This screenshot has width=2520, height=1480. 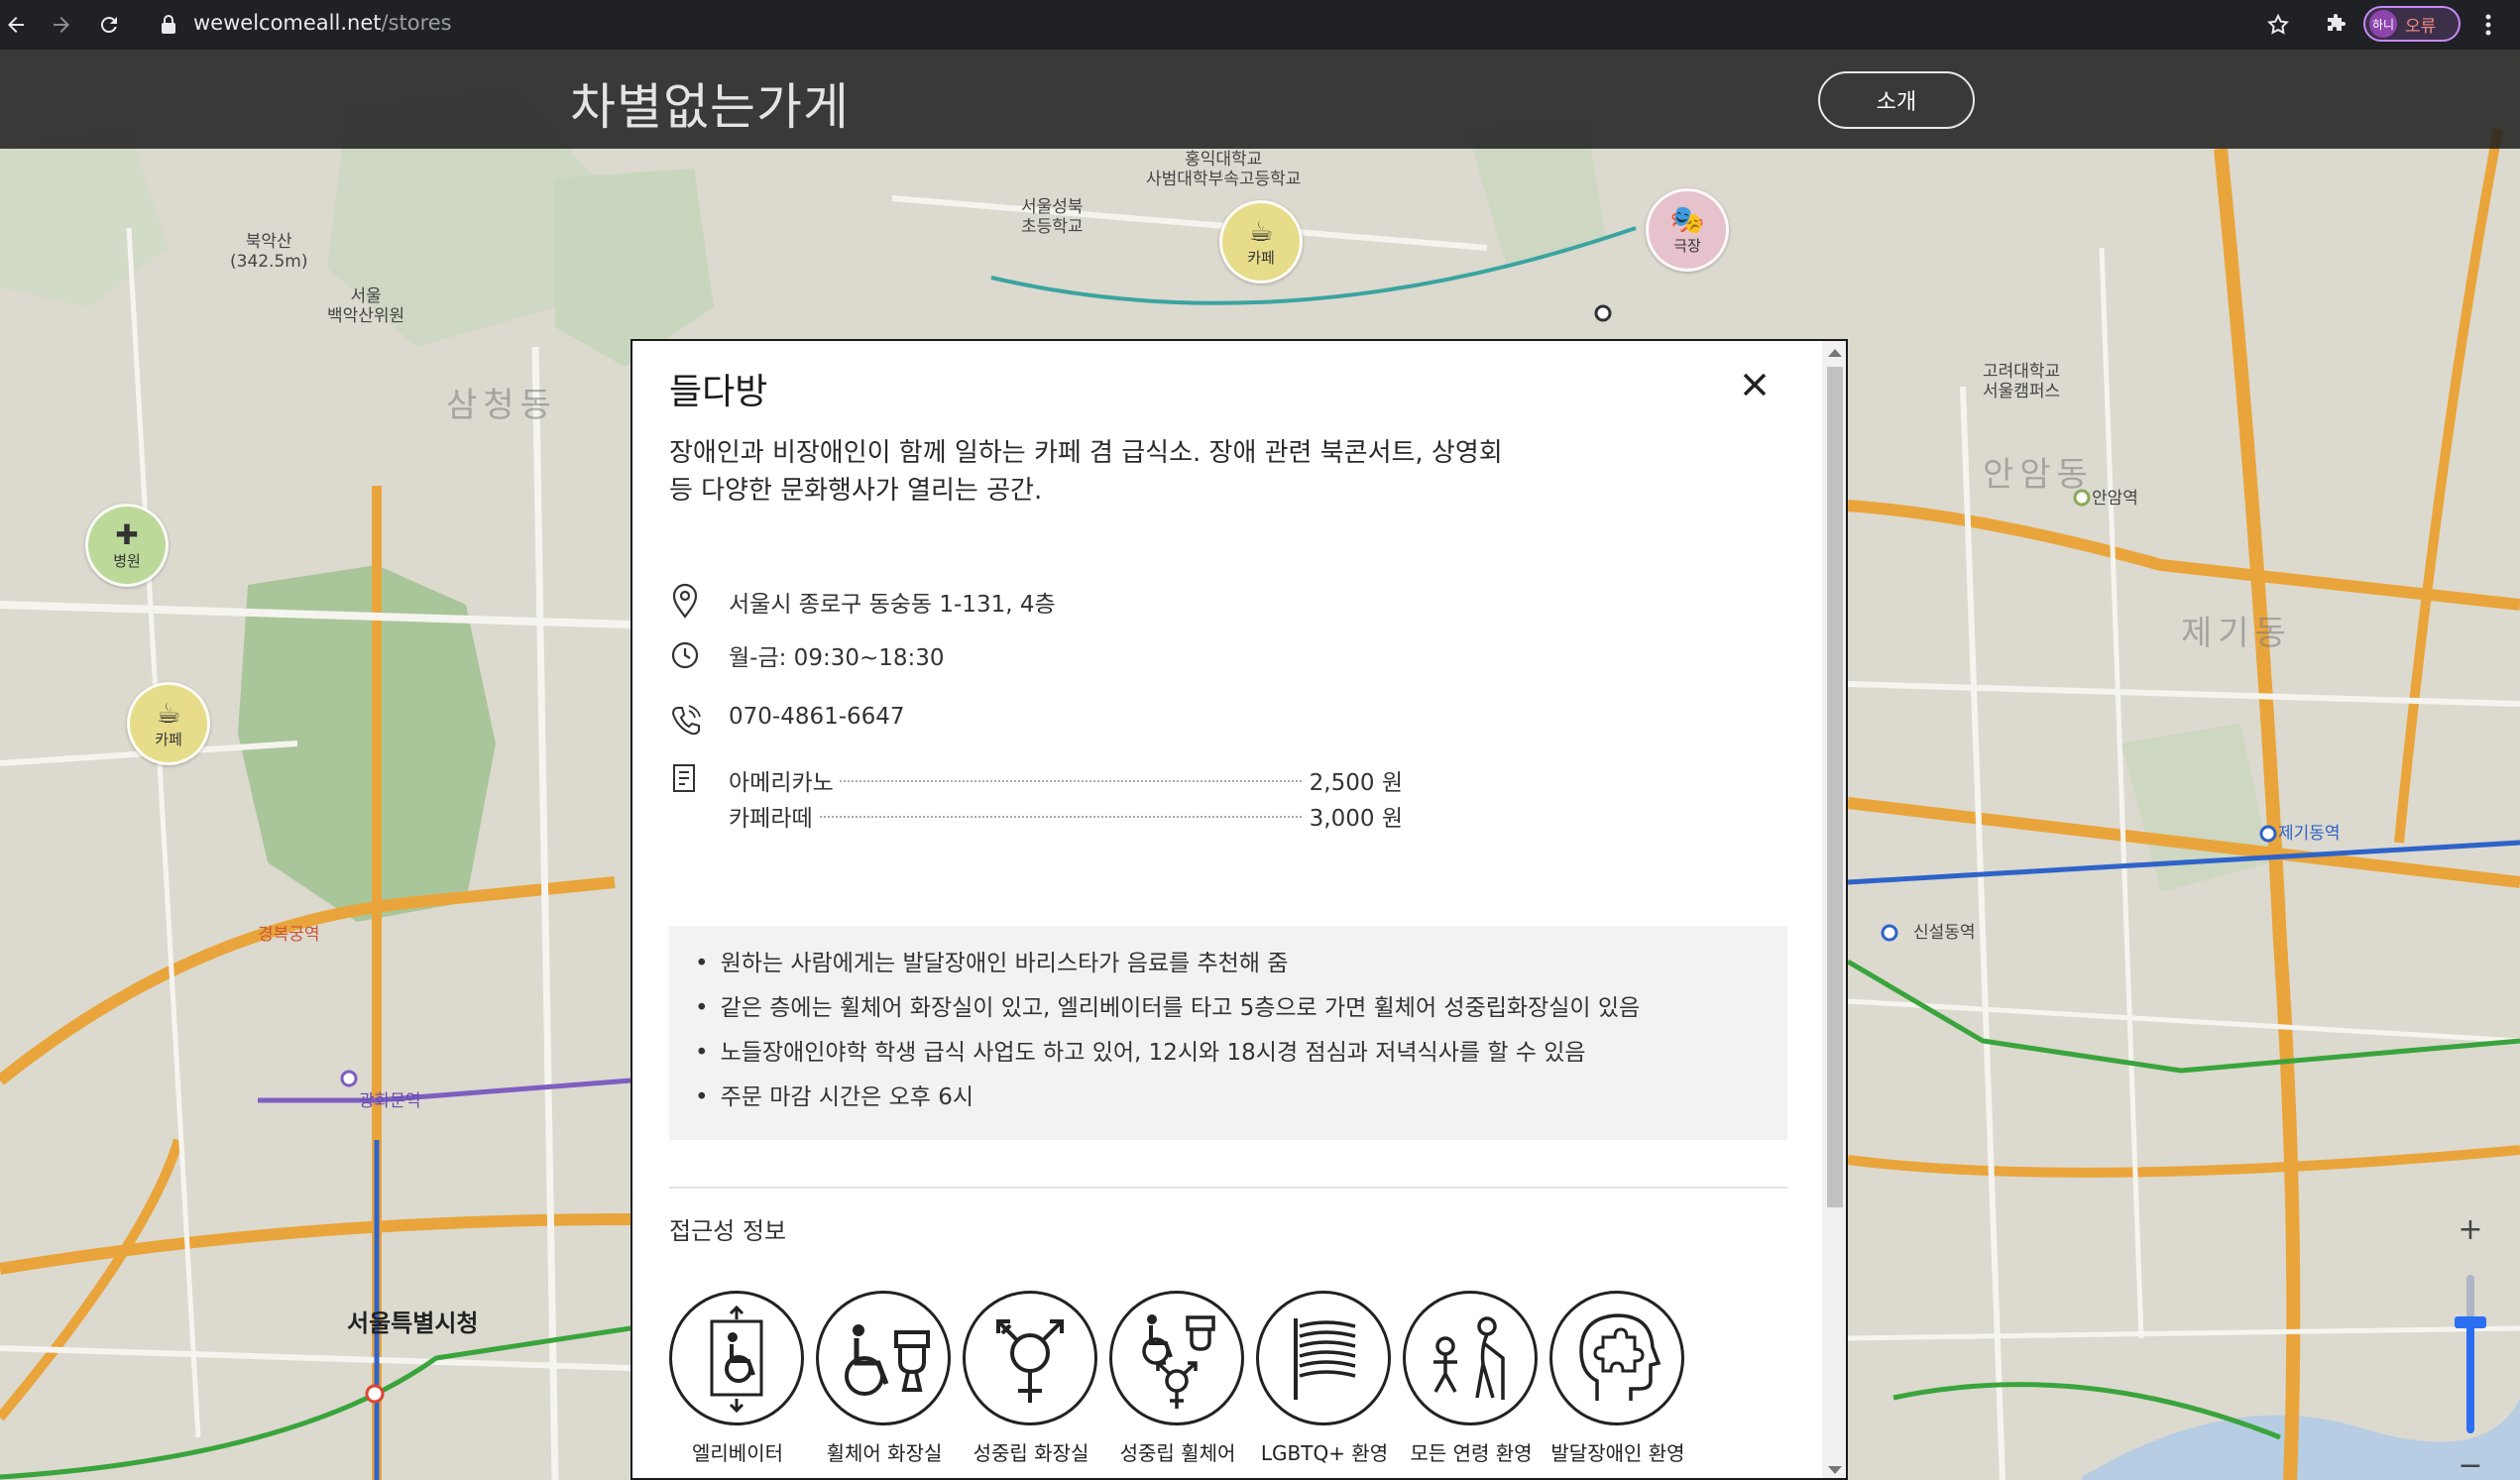 I want to click on map-label-jegi-district: 제기동, so click(x=2236, y=634).